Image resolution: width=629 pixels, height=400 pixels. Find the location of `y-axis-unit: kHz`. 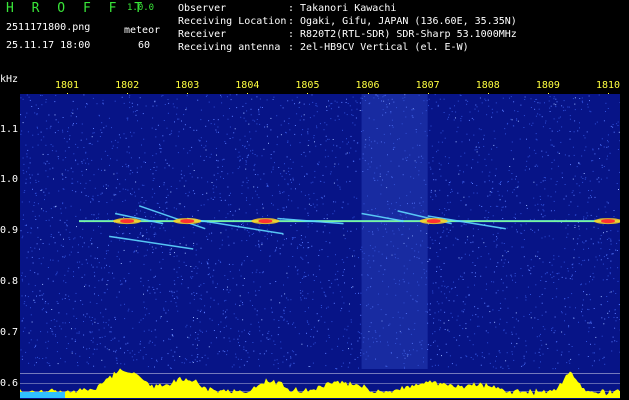

y-axis-unit: kHz is located at coordinates (9, 79).